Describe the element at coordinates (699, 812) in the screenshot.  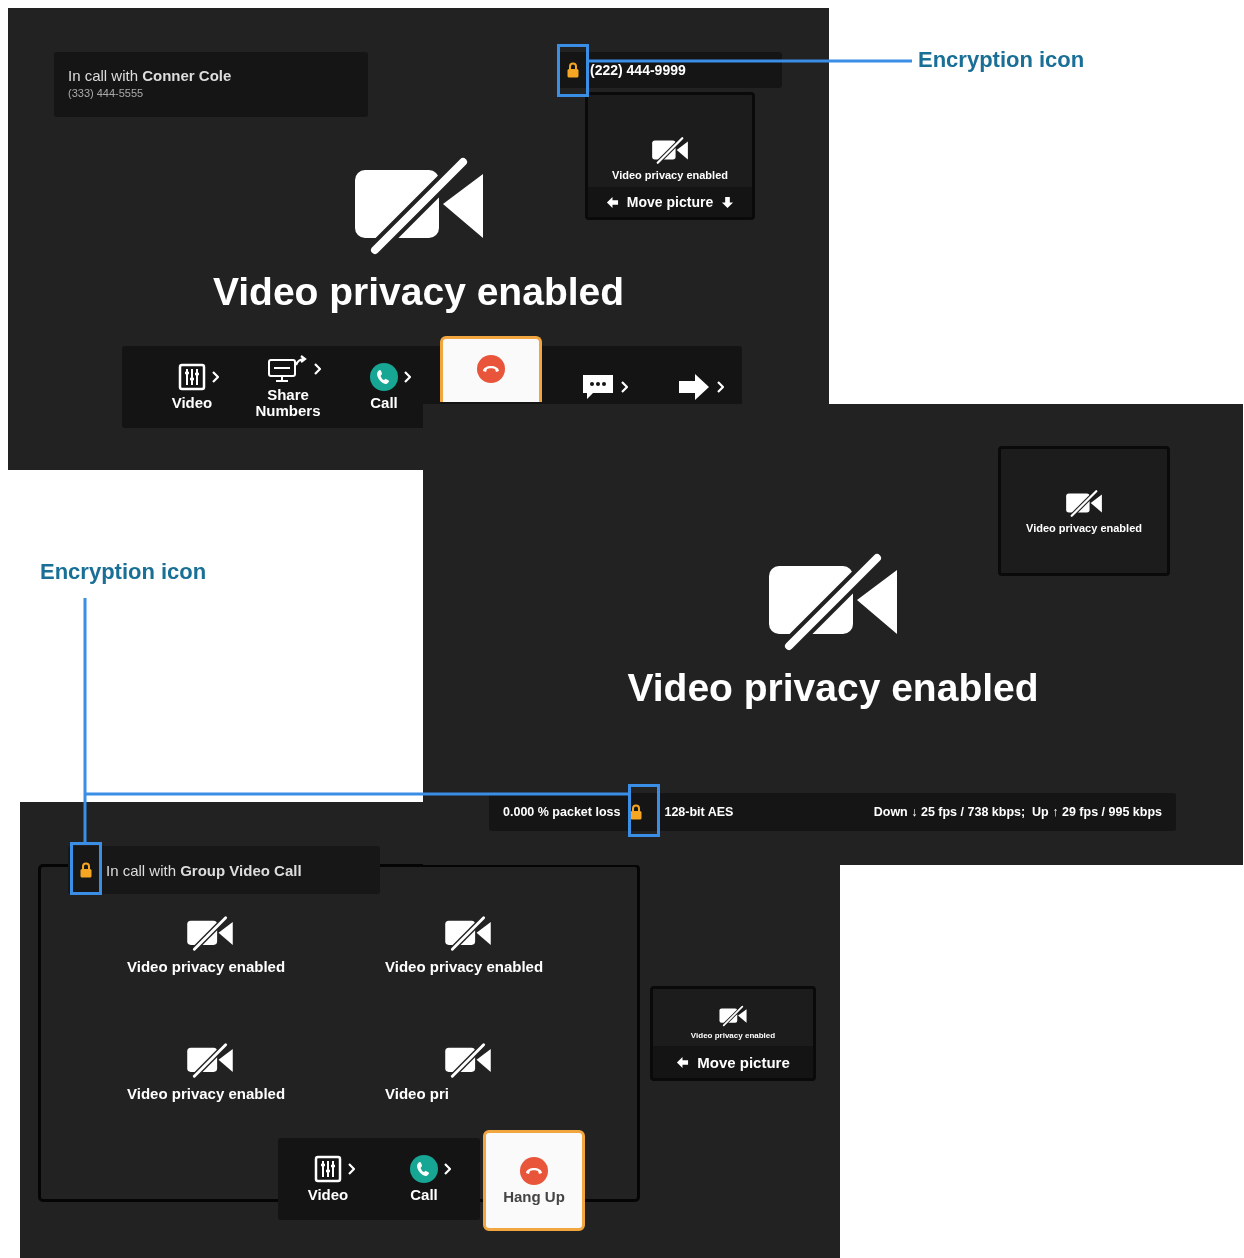
I see `encryption-type: 128-bit AES` at that location.